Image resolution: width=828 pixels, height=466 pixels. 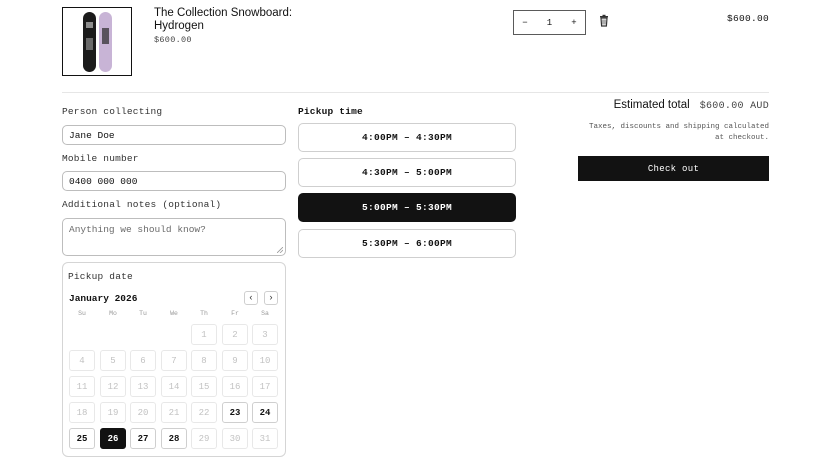 I want to click on calendar-month: January 2026, so click(x=103, y=298).